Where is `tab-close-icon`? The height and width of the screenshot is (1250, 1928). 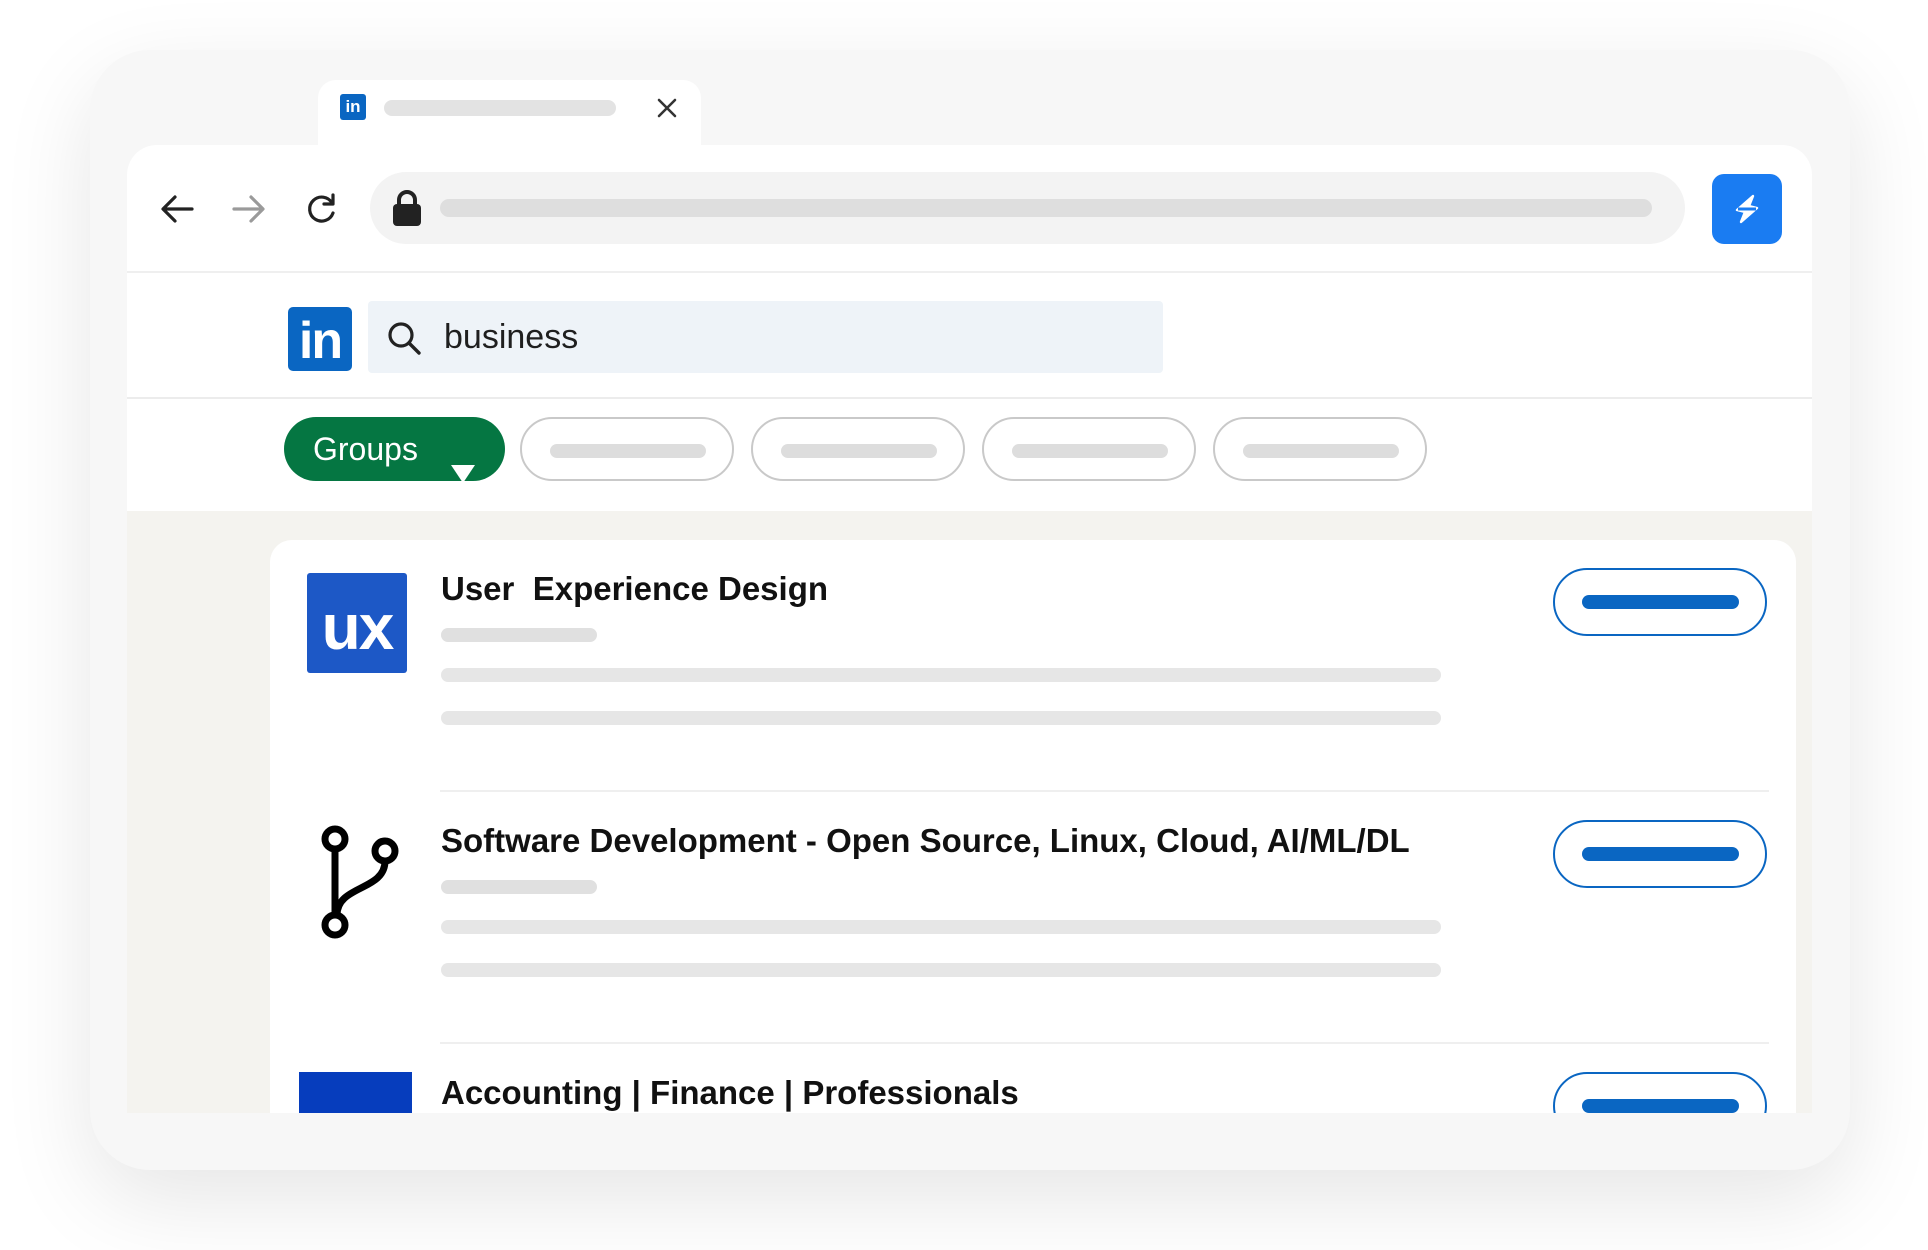 tab-close-icon is located at coordinates (667, 108).